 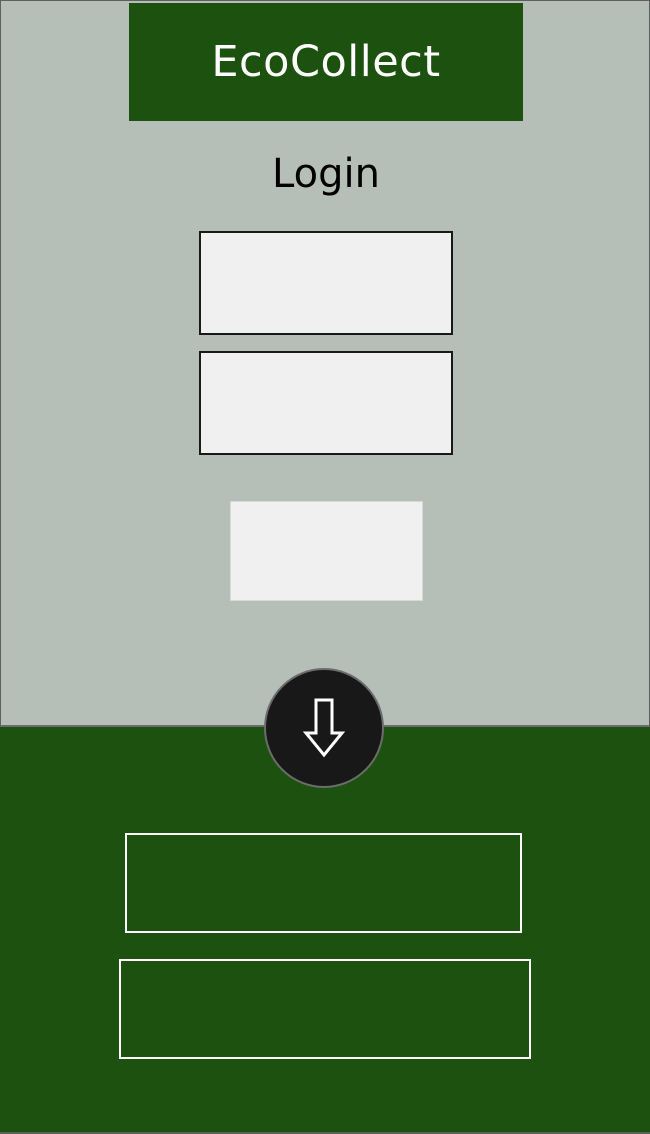 What do you see at coordinates (325, 1009) in the screenshot?
I see `secondary-action-button` at bounding box center [325, 1009].